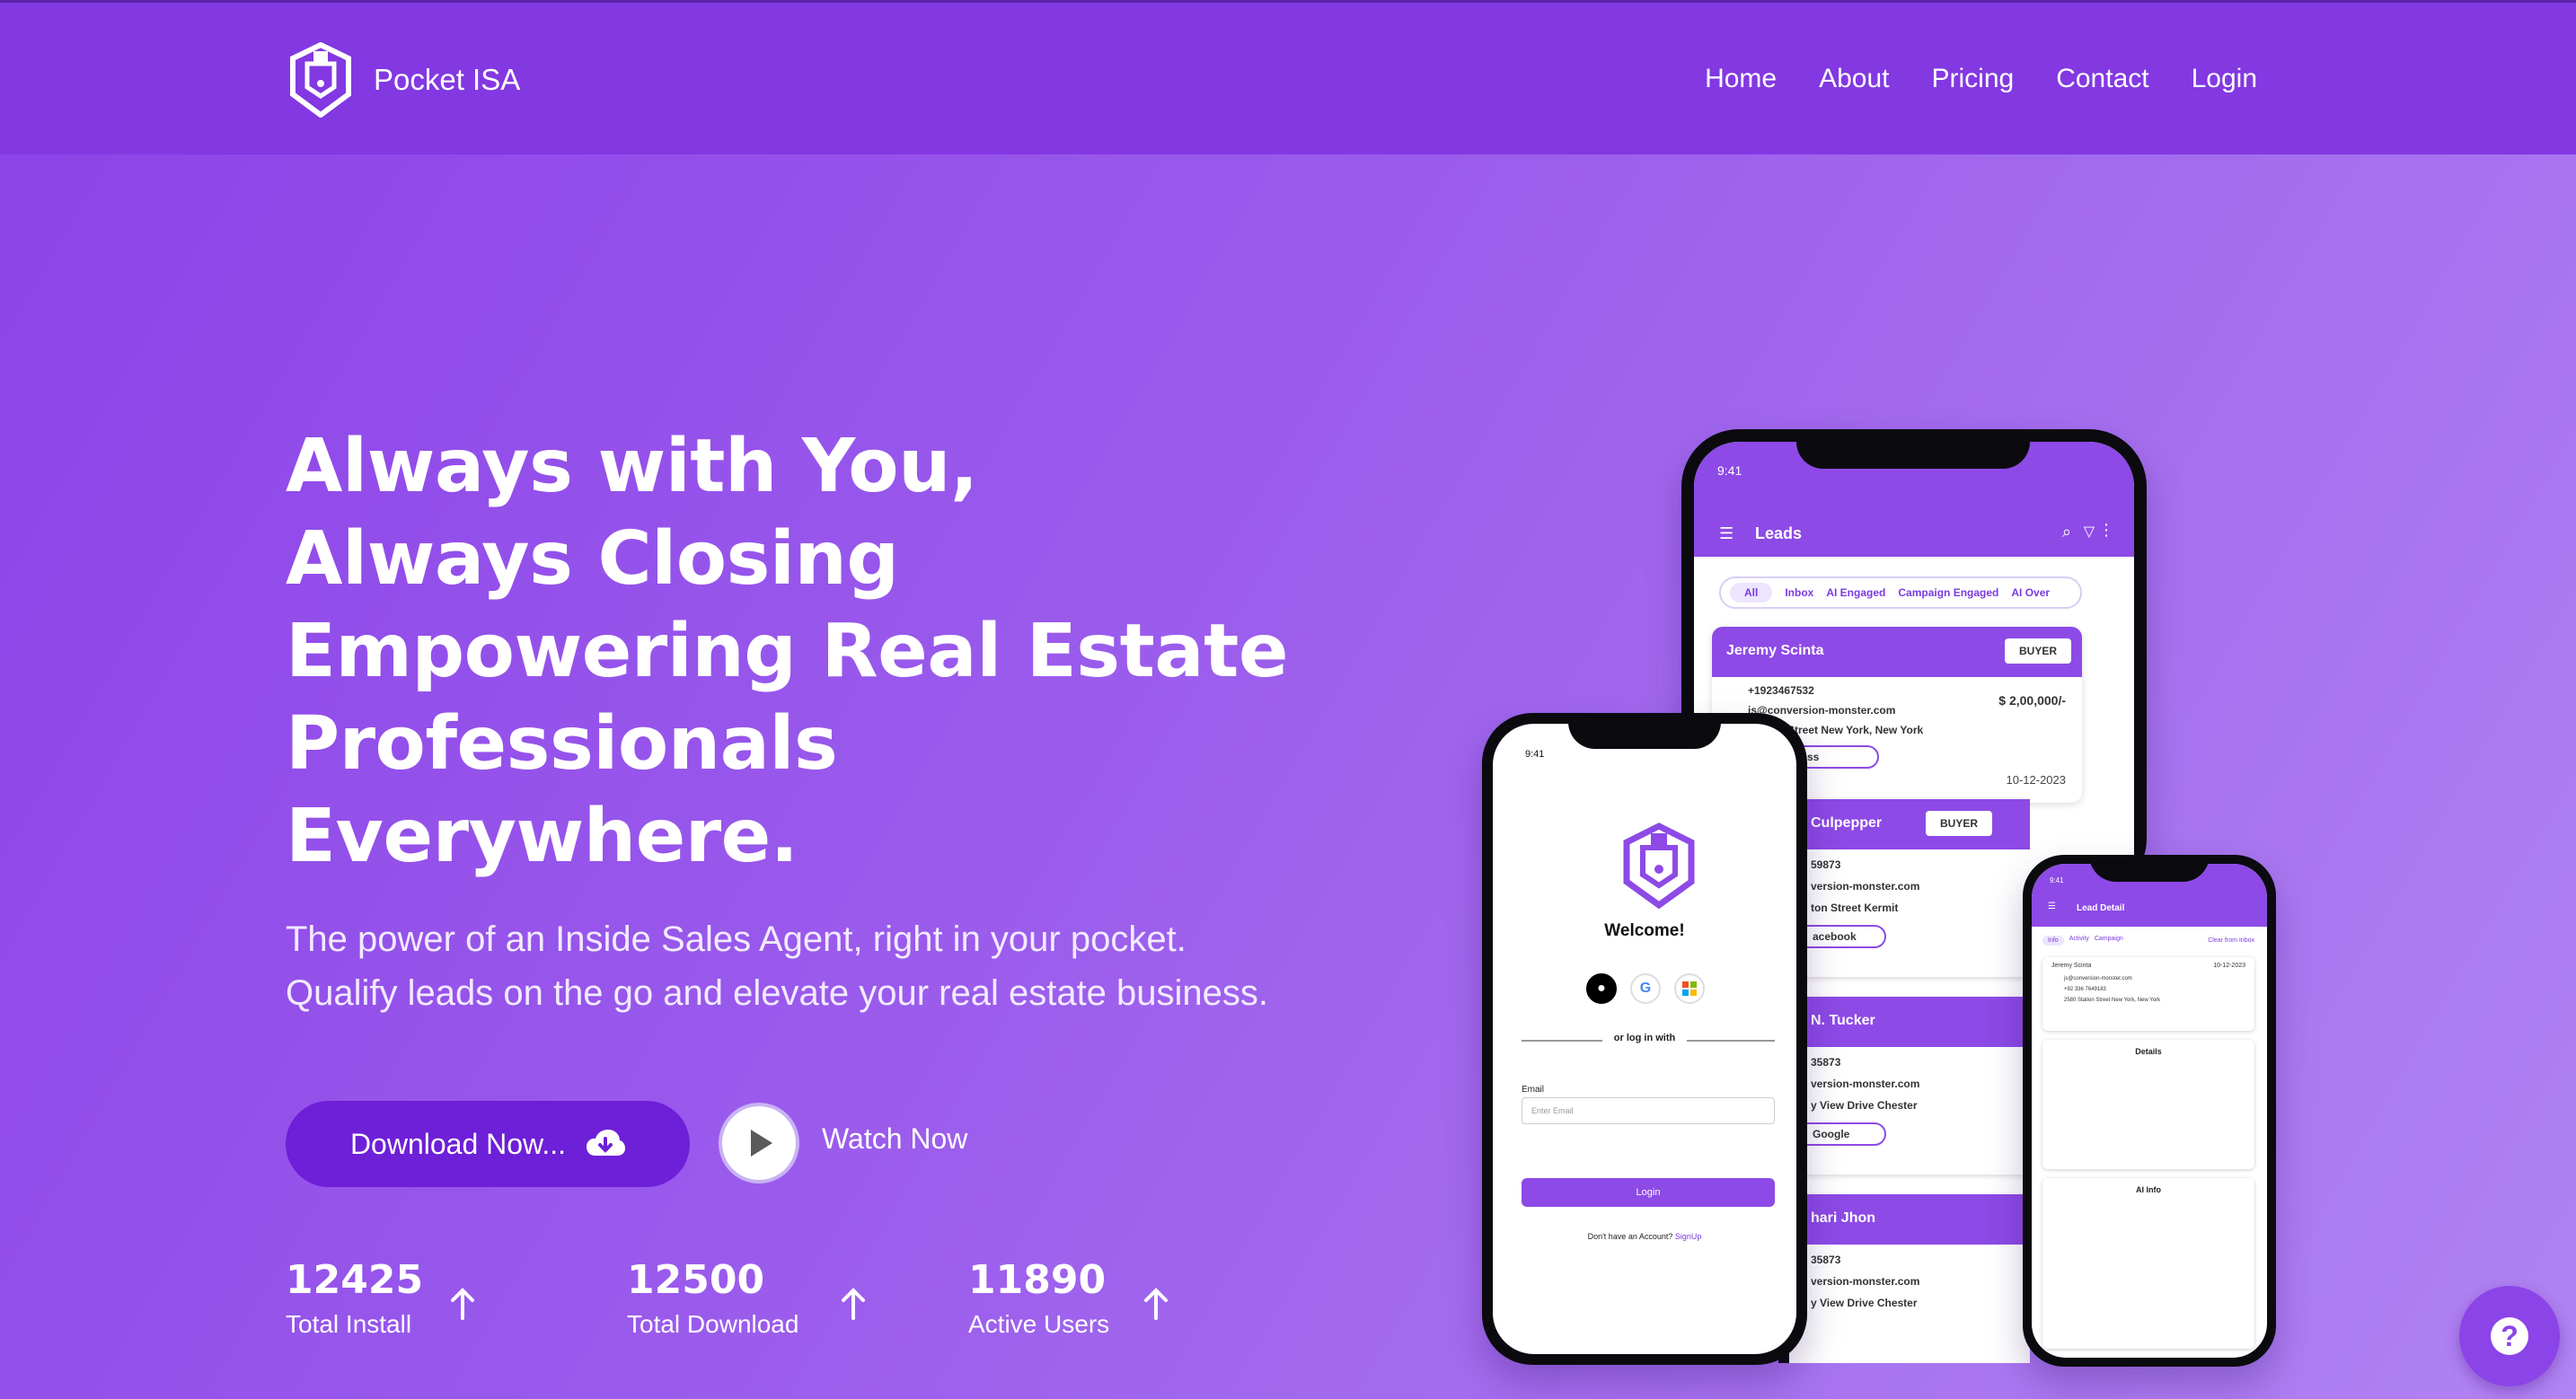 The image size is (2576, 1399). I want to click on signup-link: SignUp, so click(1688, 1236).